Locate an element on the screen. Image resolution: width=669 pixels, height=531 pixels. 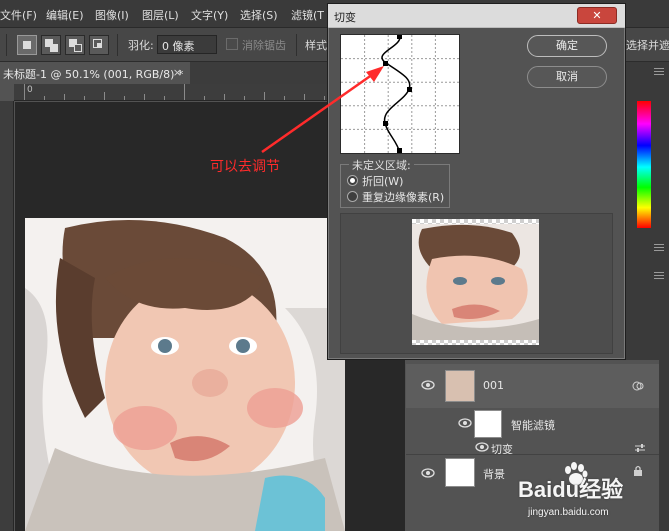
watermark-url: jingyan.baidu.com is located at coordinates (568, 512).